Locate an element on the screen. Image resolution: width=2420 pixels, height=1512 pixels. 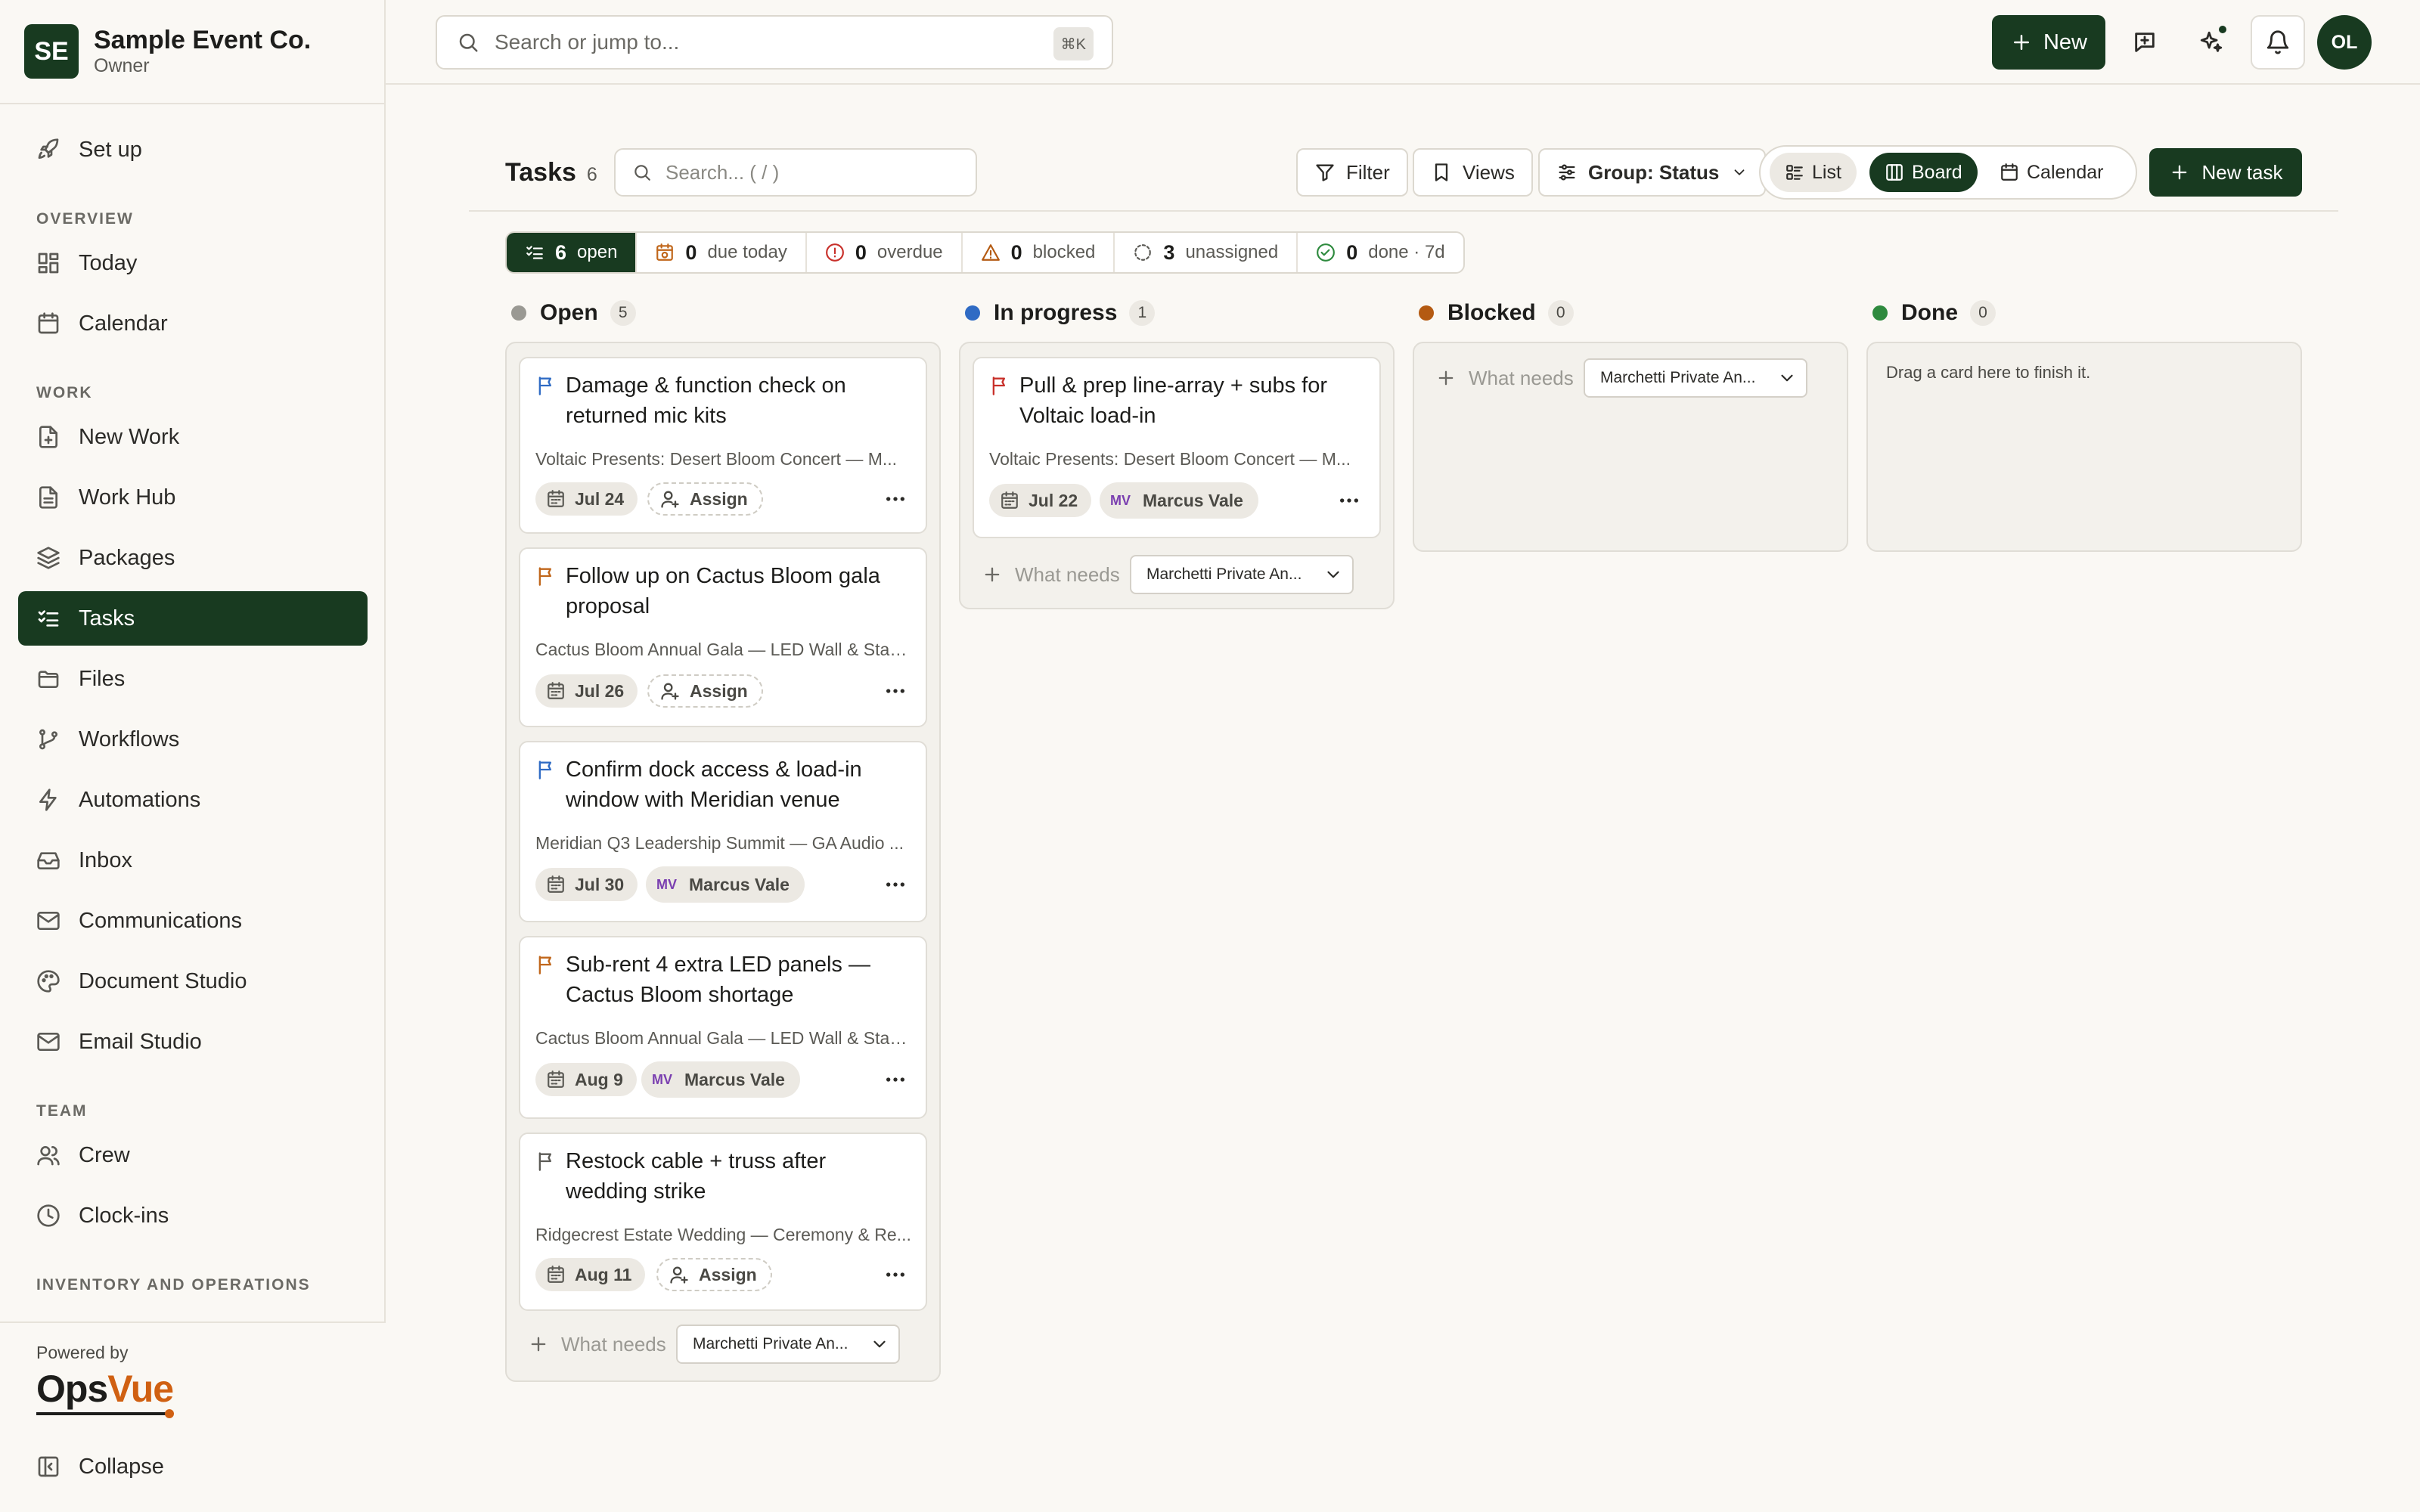
page-title: Tasks is located at coordinates (540, 172).